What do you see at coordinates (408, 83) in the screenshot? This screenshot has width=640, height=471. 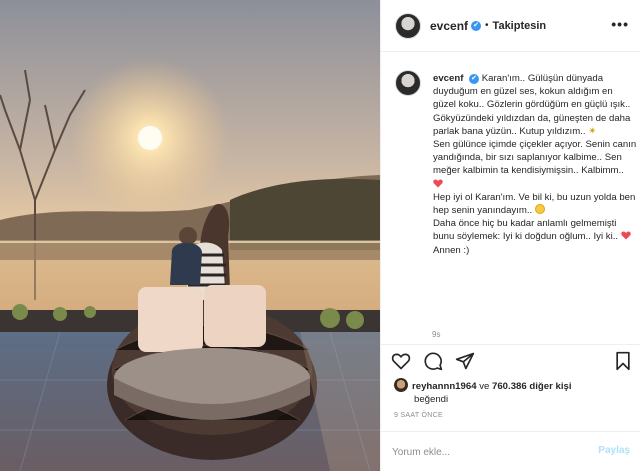 I see `caption-avatar` at bounding box center [408, 83].